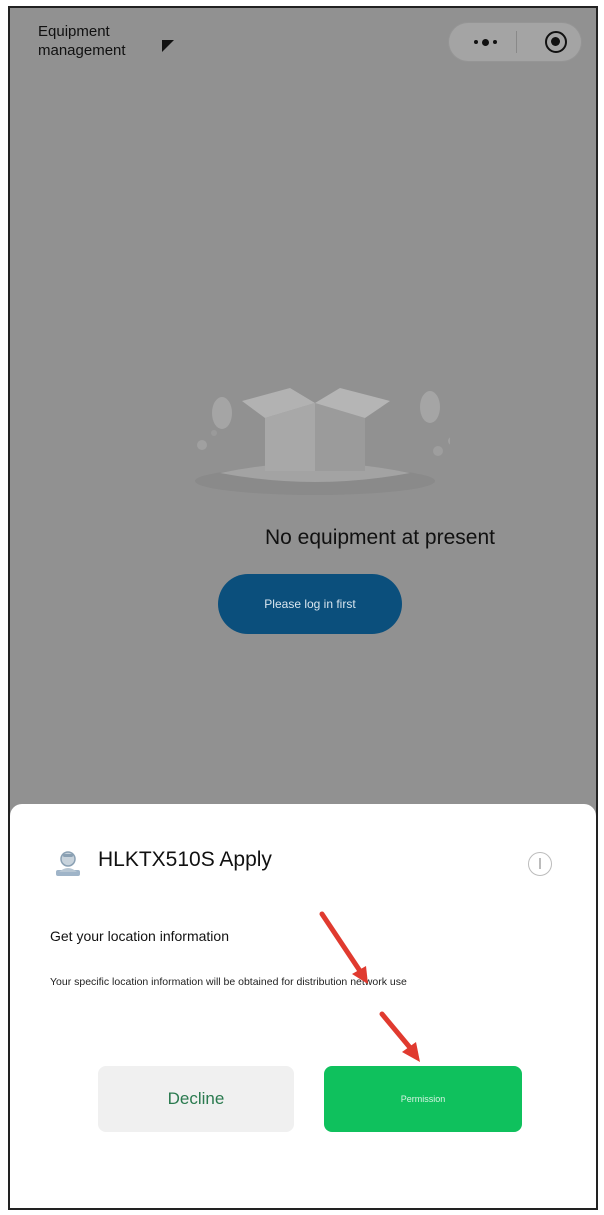 Image resolution: width=604 pixels, height=1215 pixels. Describe the element at coordinates (168, 46) in the screenshot. I see `dropdown-triangle-icon` at that location.